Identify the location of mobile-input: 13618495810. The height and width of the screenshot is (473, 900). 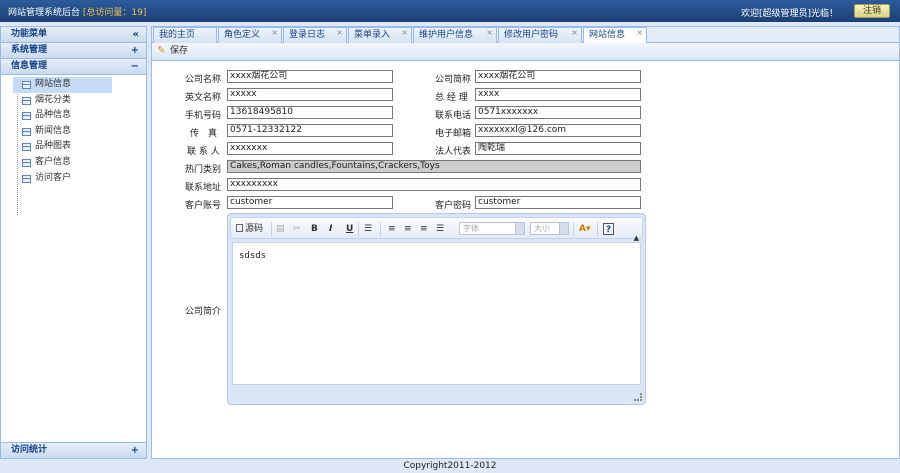
(310, 112).